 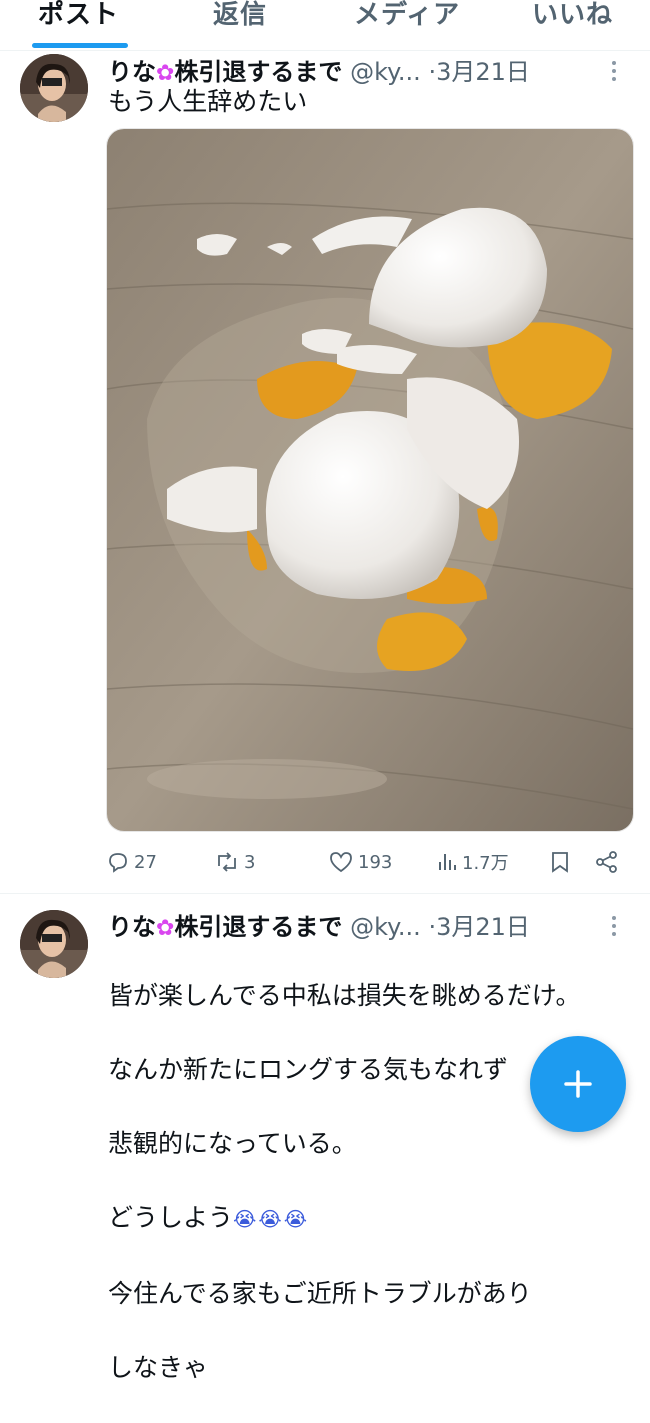 What do you see at coordinates (171, 1217) in the screenshot?
I see `tweet-text-fragment: どうしよう` at bounding box center [171, 1217].